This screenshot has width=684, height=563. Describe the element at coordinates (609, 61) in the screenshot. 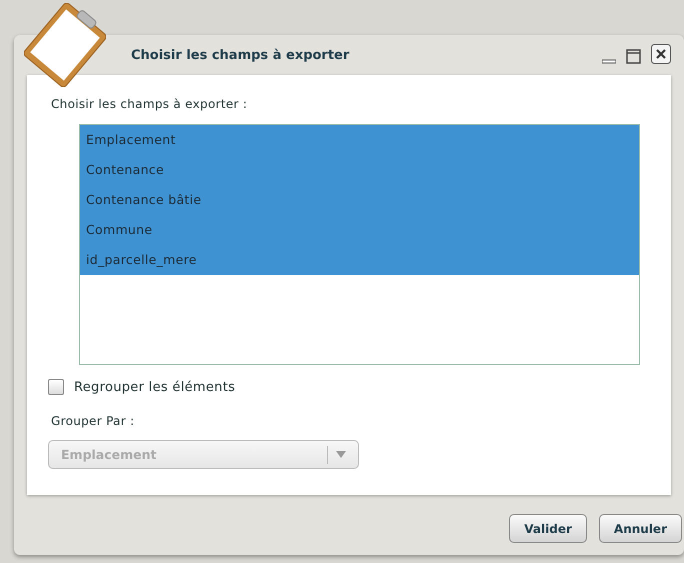

I see `minimize-icon` at that location.